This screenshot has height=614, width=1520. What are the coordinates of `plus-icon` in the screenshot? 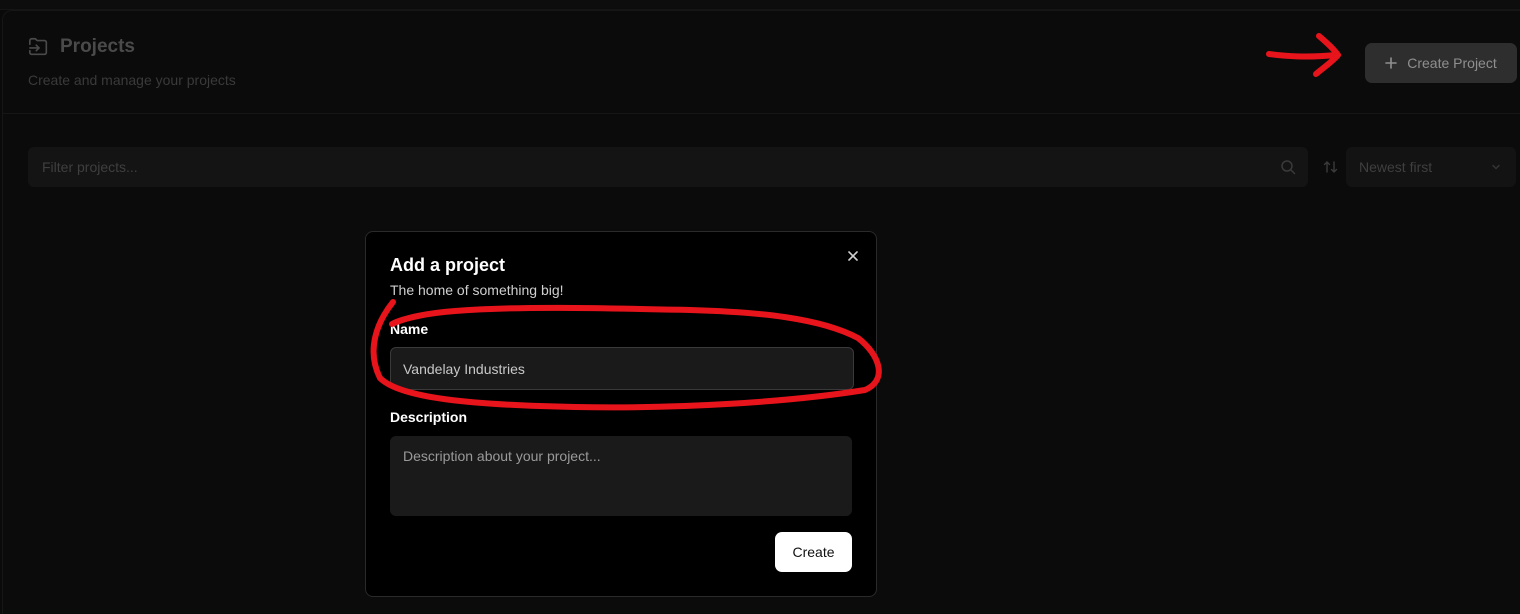 It's located at (1391, 63).